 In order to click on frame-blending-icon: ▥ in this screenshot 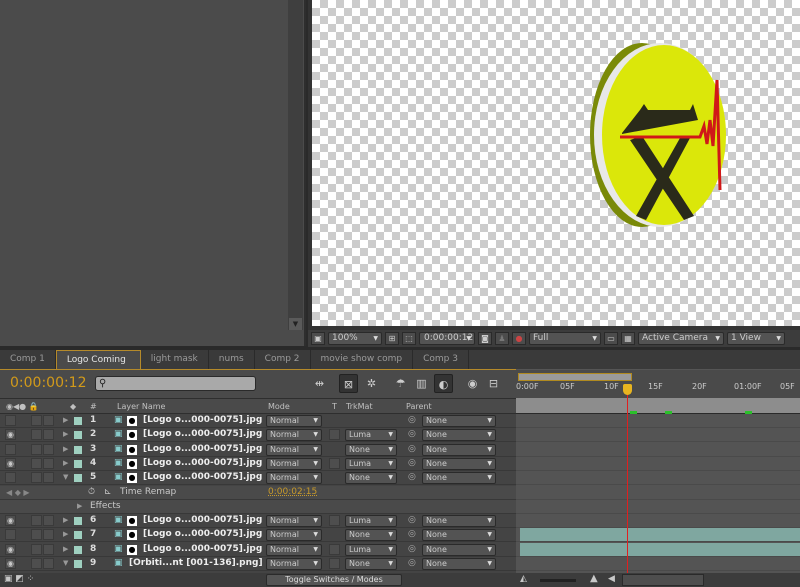, I will do `click(421, 383)`.